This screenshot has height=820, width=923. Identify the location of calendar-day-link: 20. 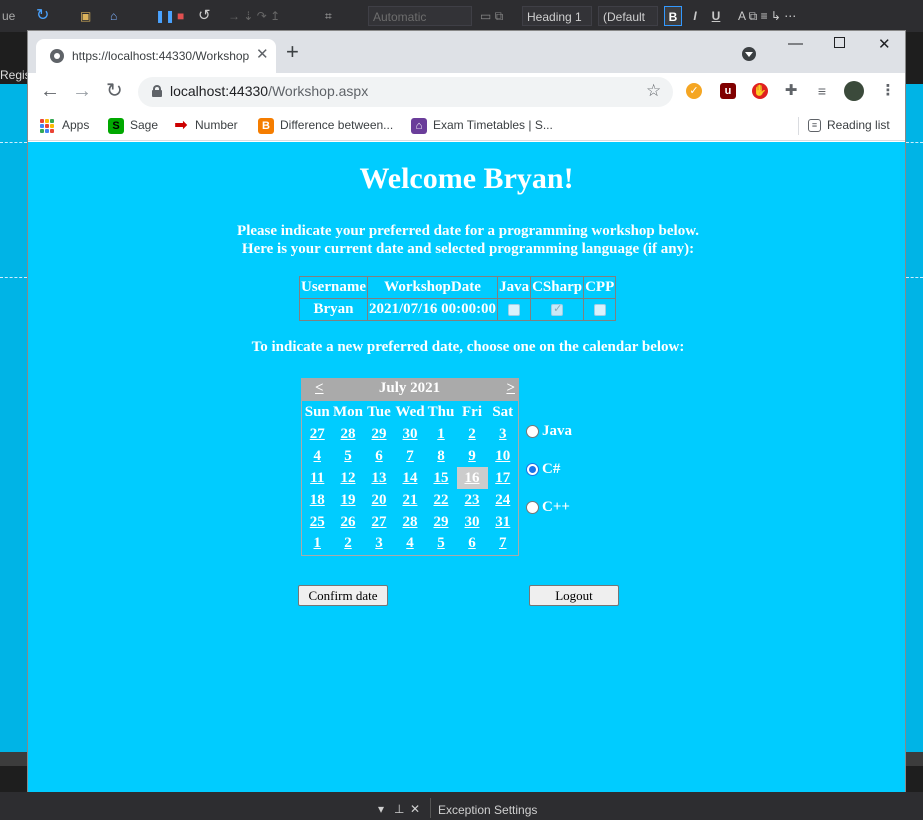
(379, 500).